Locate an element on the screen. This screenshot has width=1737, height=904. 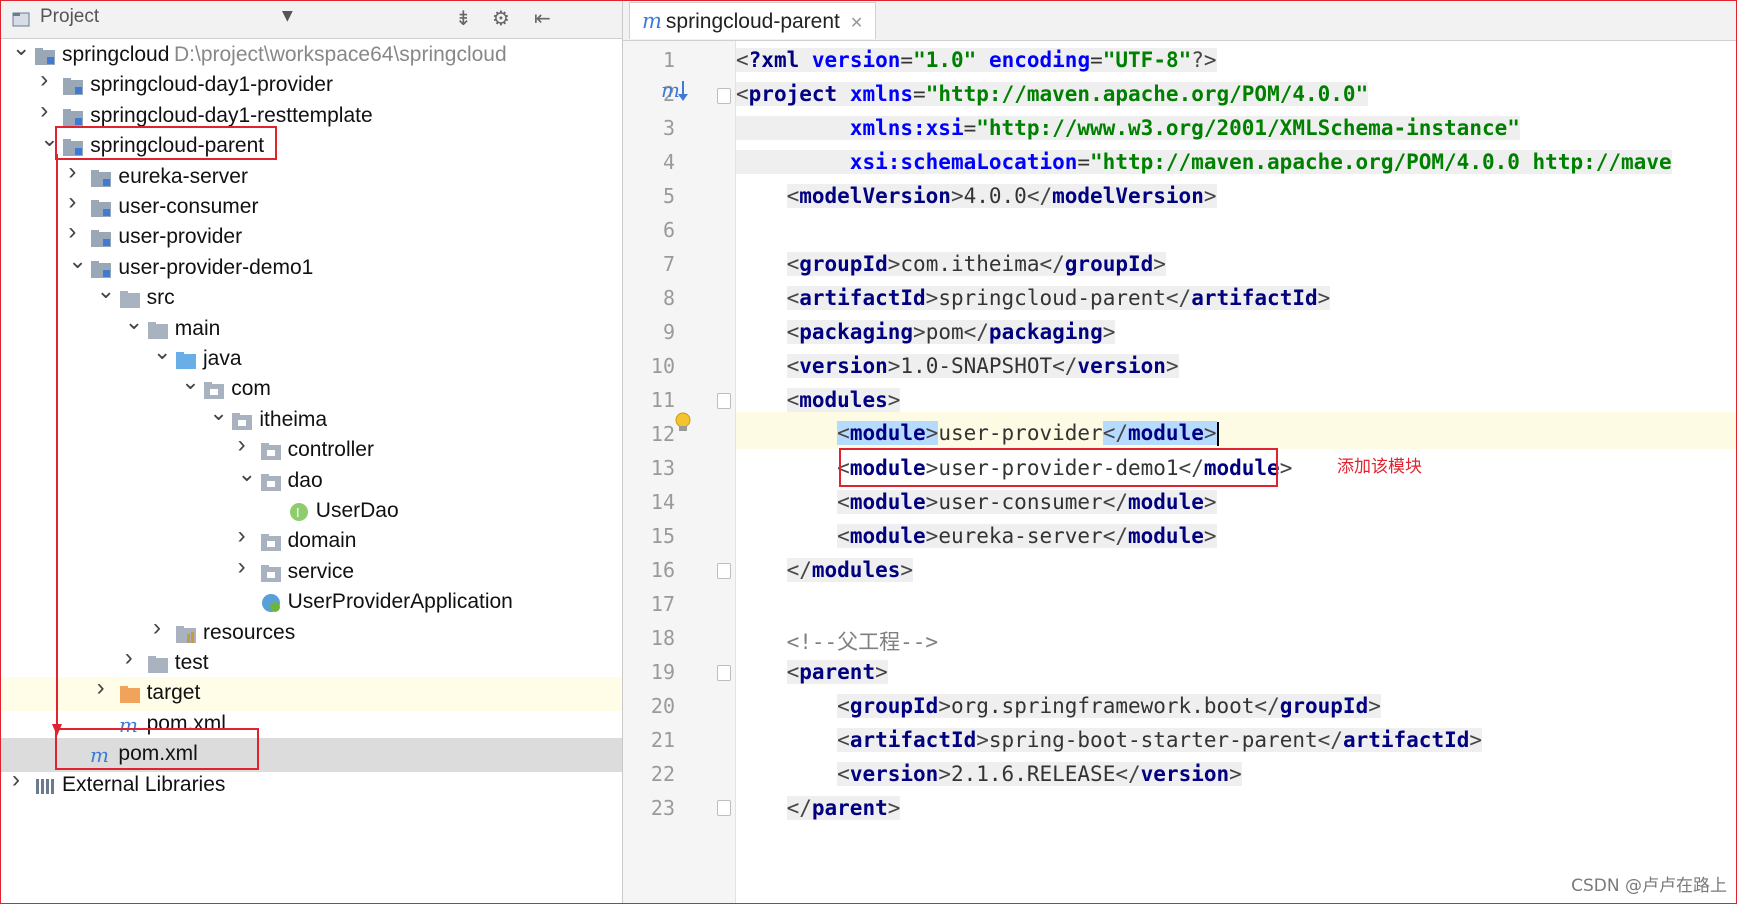
tree-item-label: main is located at coordinates (197, 328).